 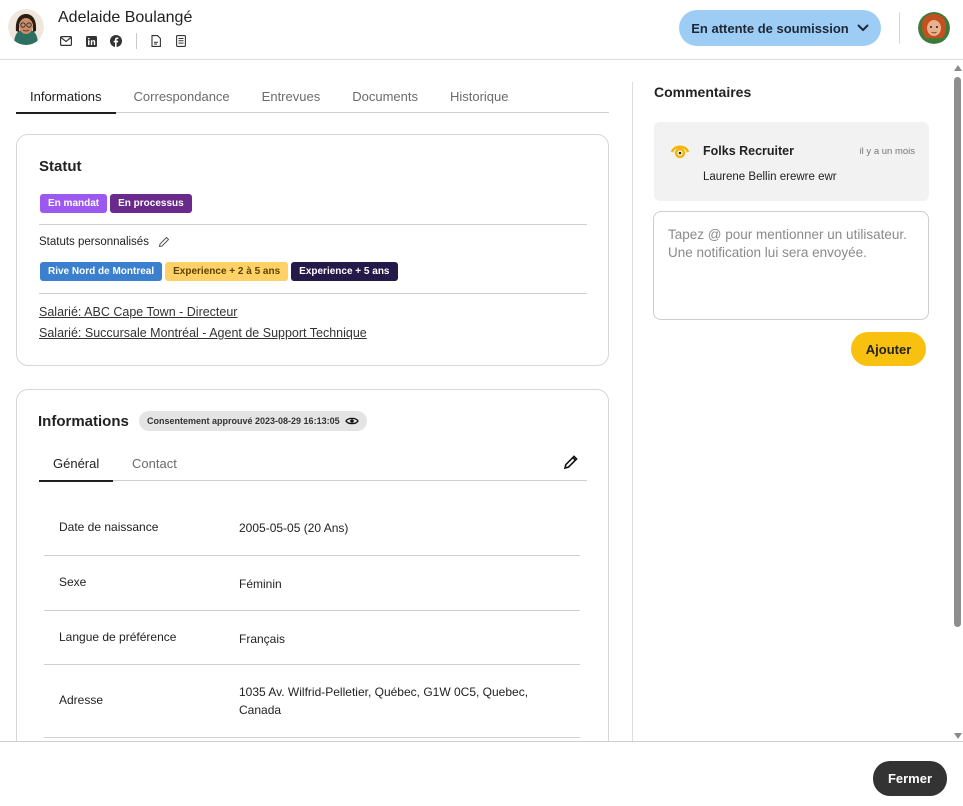 I want to click on comment-text: Laurene Bellin erewre ewr, so click(x=770, y=177).